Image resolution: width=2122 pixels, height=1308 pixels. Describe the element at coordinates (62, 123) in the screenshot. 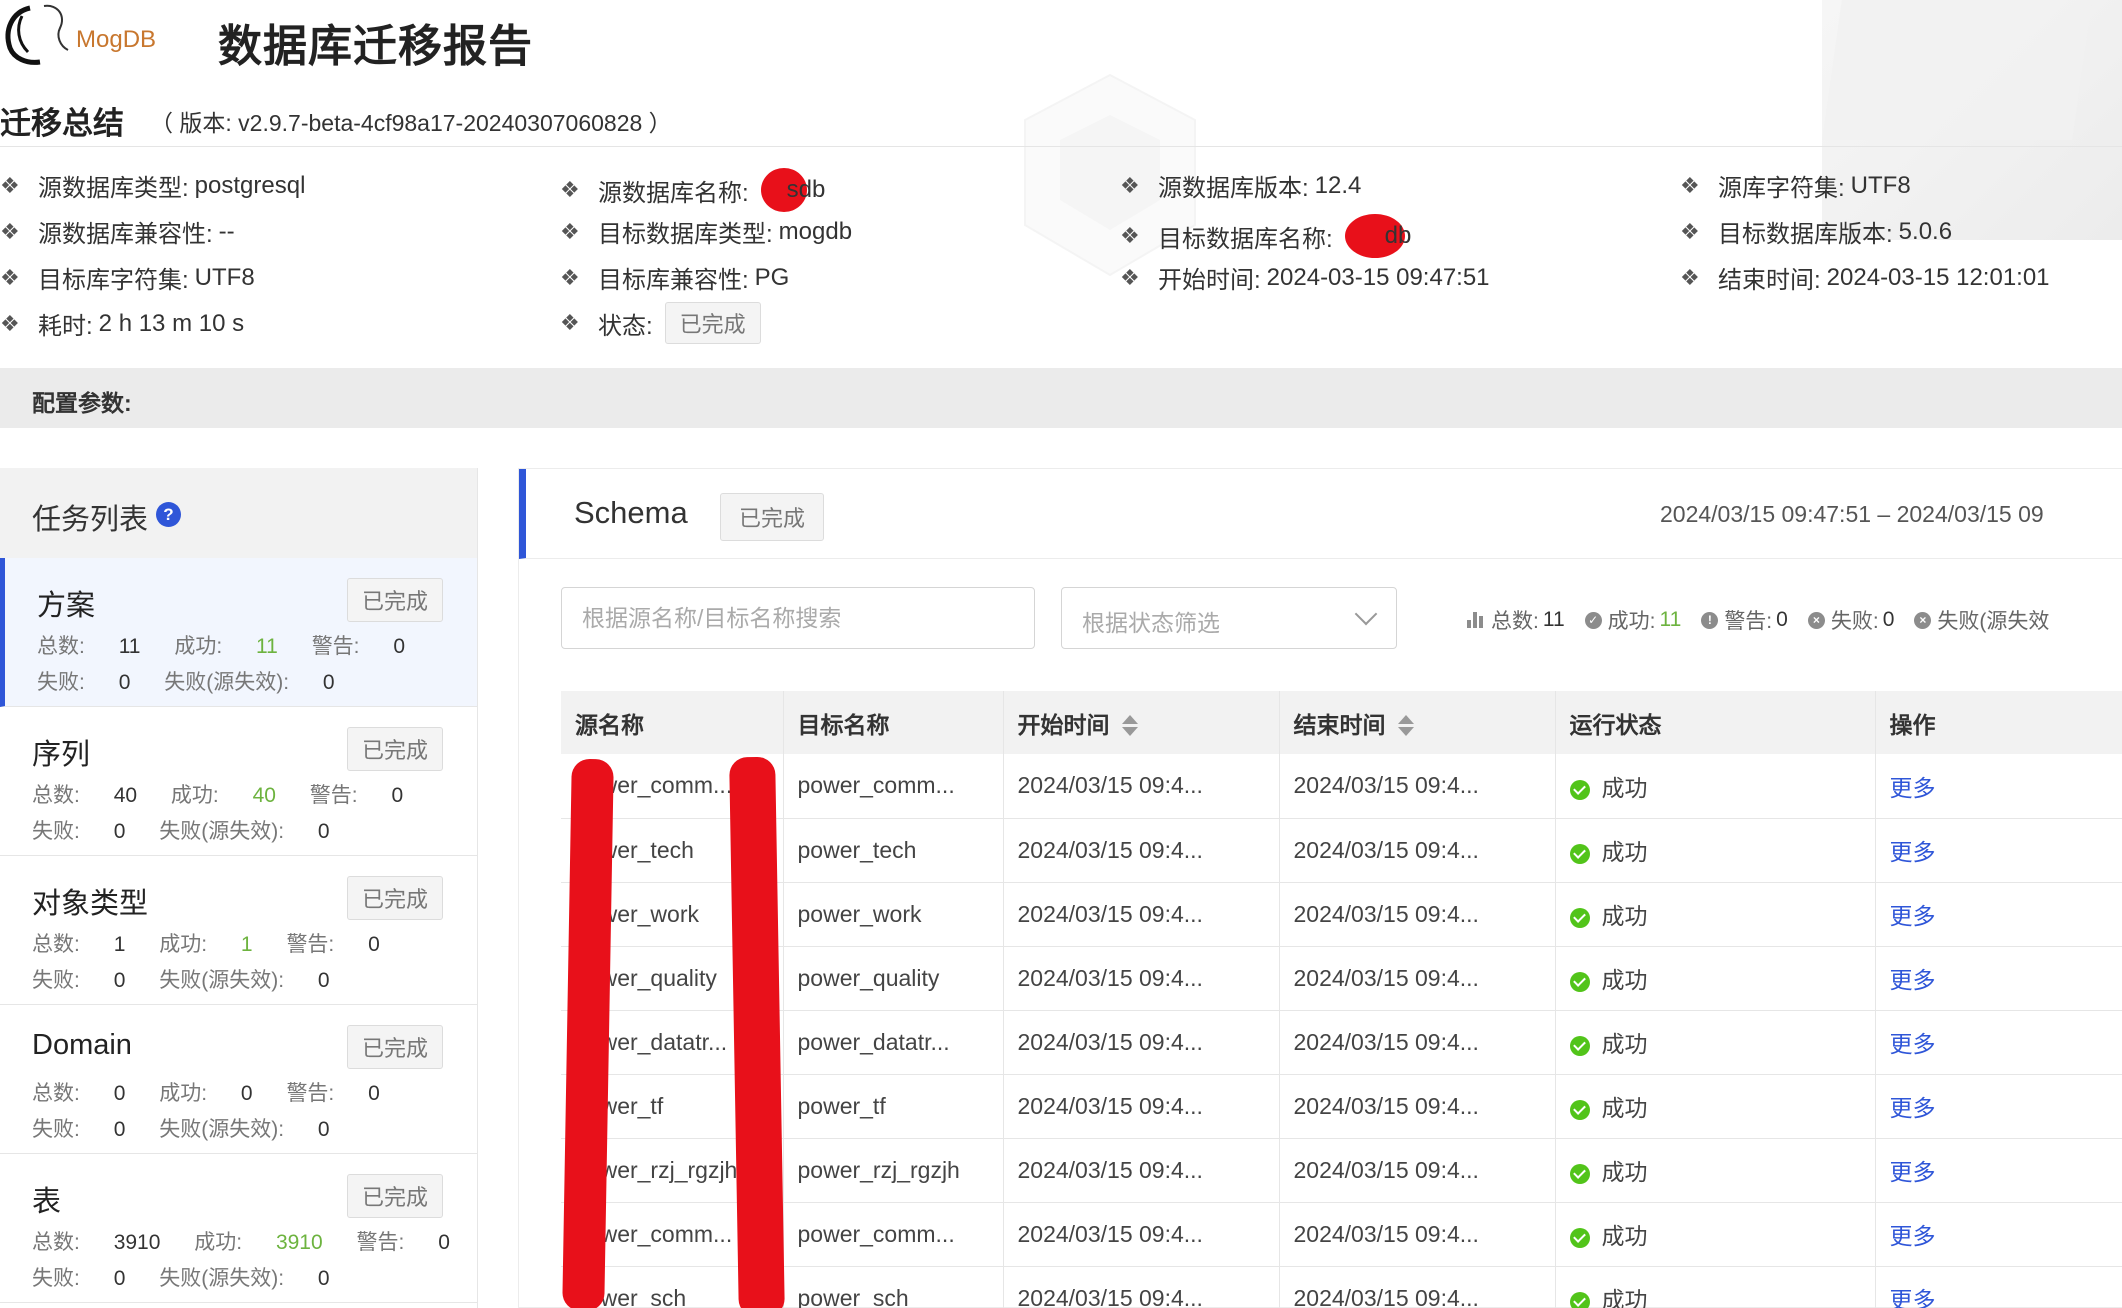

I see `summary-title: 迁移总结` at that location.